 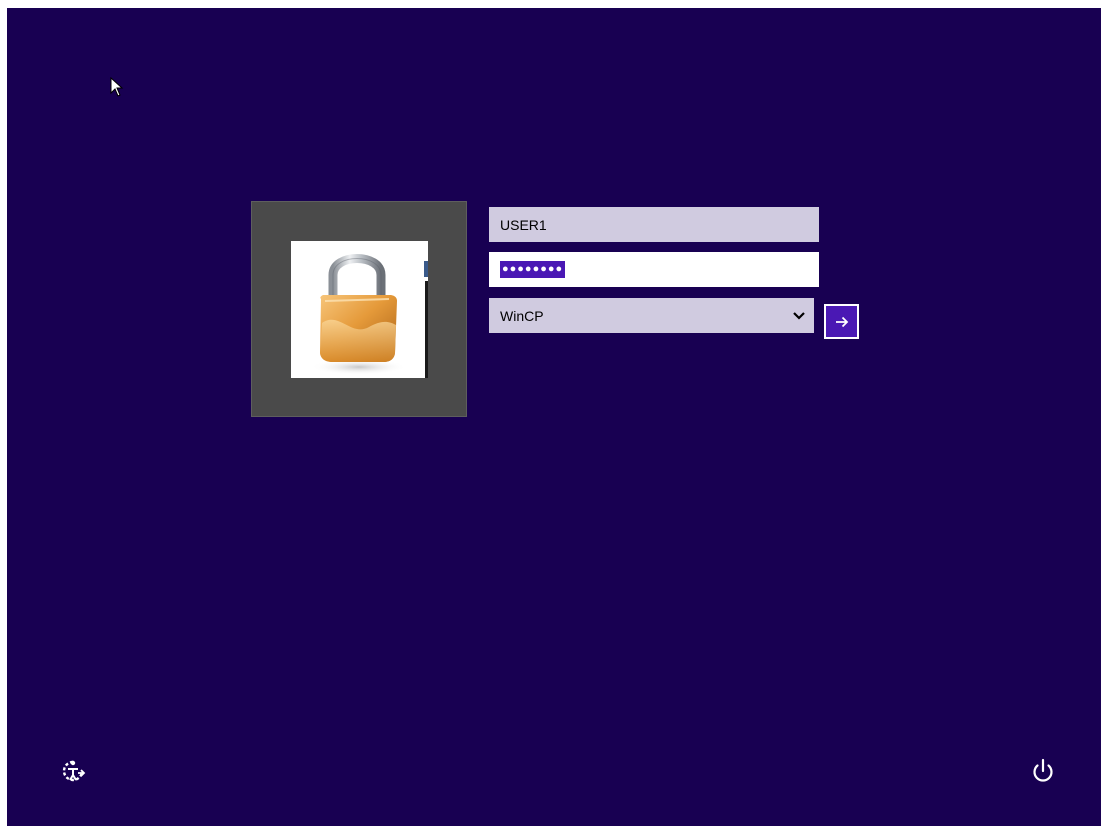 I want to click on submit-button, so click(x=841, y=321).